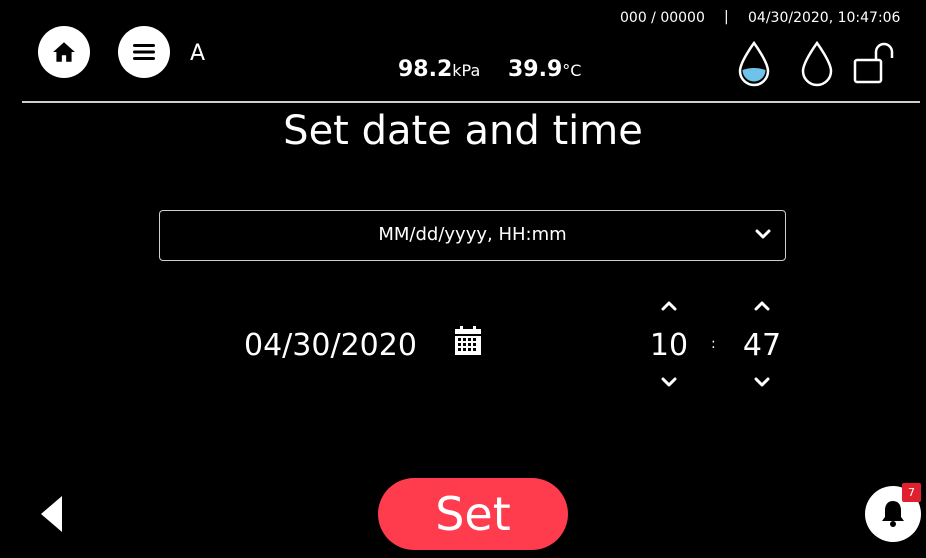 Image resolution: width=926 pixels, height=558 pixels. What do you see at coordinates (535, 69) in the screenshot?
I see `temperature-value: 39.9` at bounding box center [535, 69].